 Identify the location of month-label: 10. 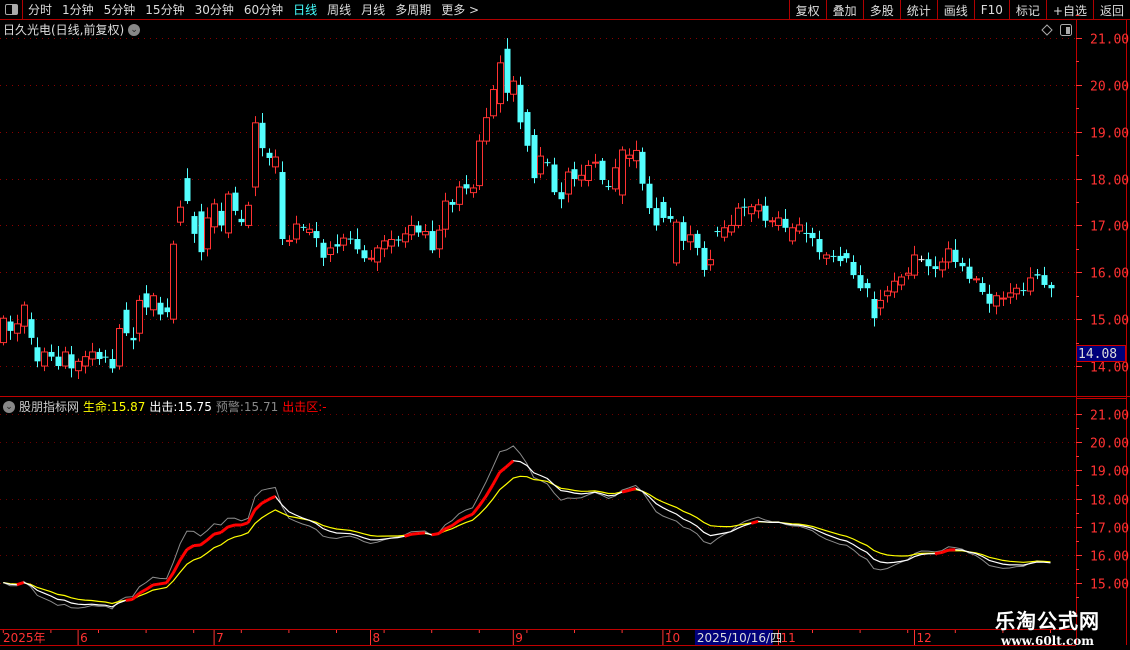
(672, 638).